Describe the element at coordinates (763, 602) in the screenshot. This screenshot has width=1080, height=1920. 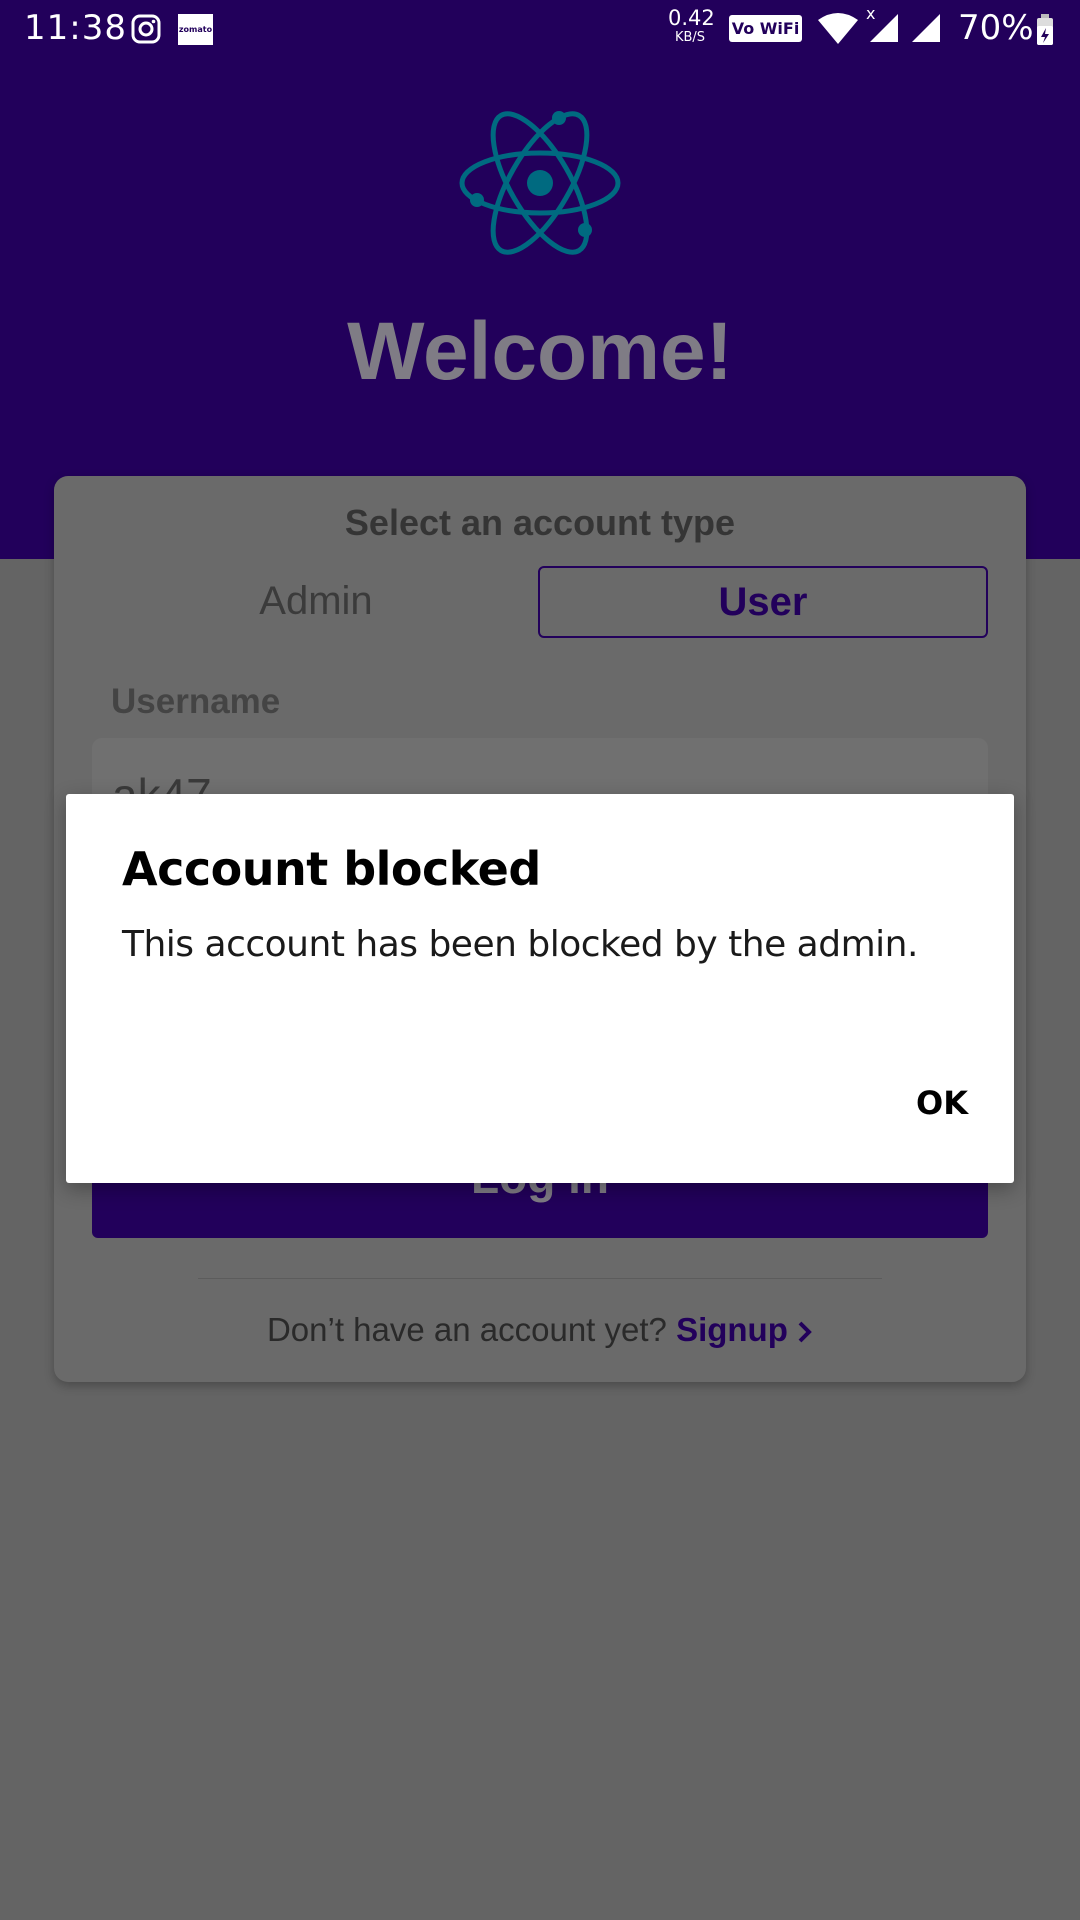
I see `tab-user: User` at that location.